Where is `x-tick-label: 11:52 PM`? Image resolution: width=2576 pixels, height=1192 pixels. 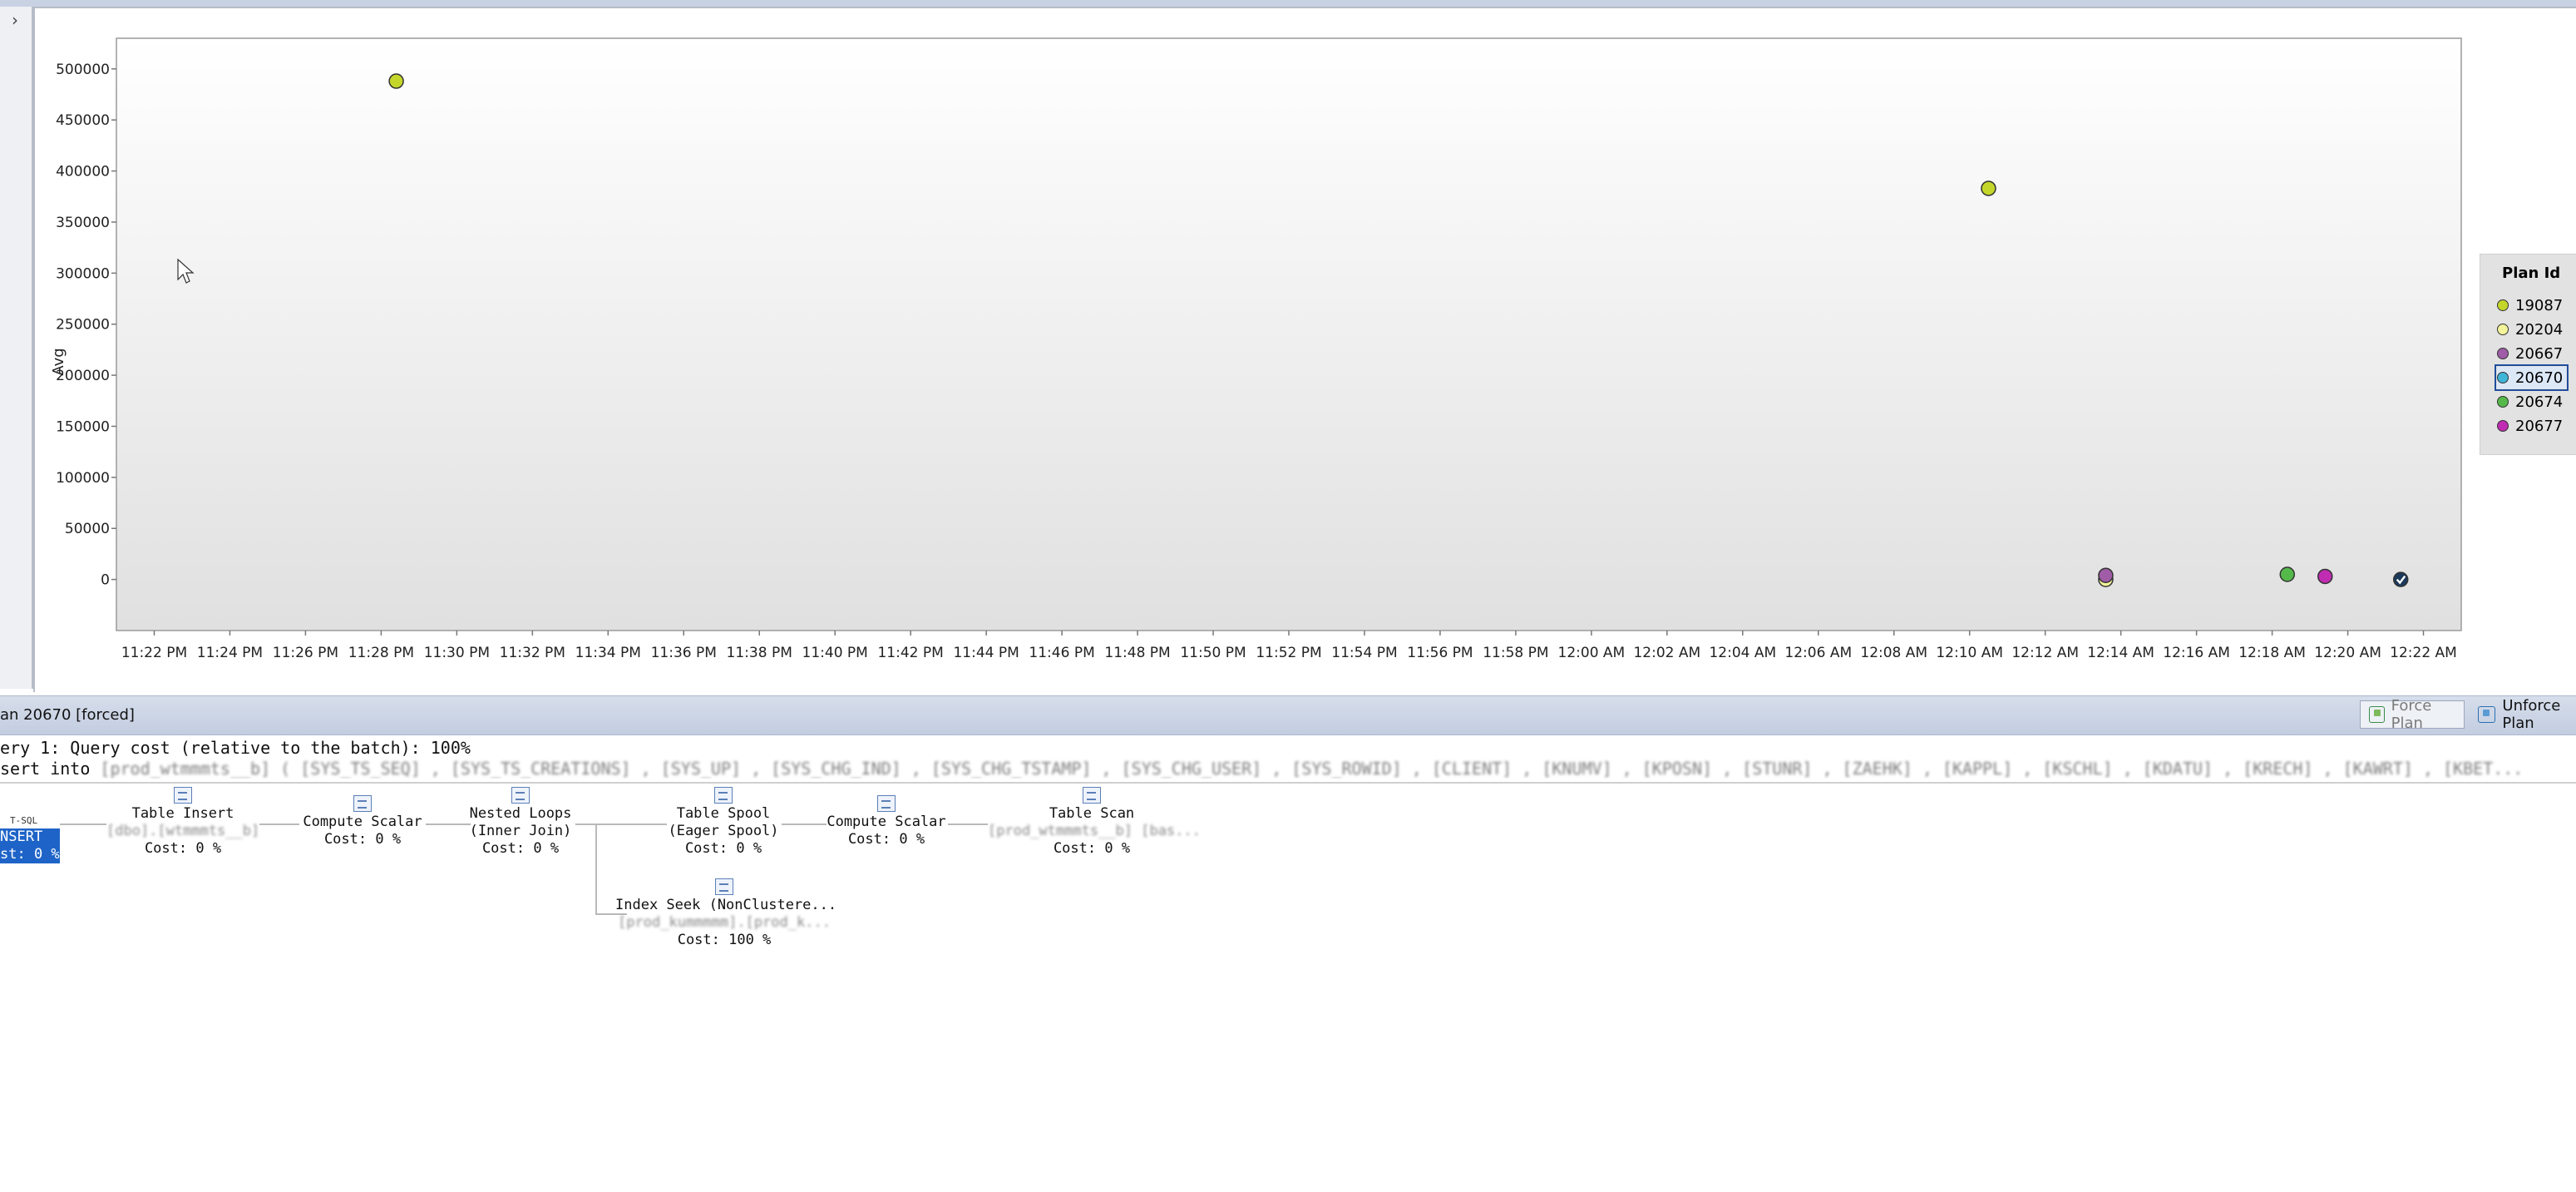 x-tick-label: 11:52 PM is located at coordinates (1288, 653).